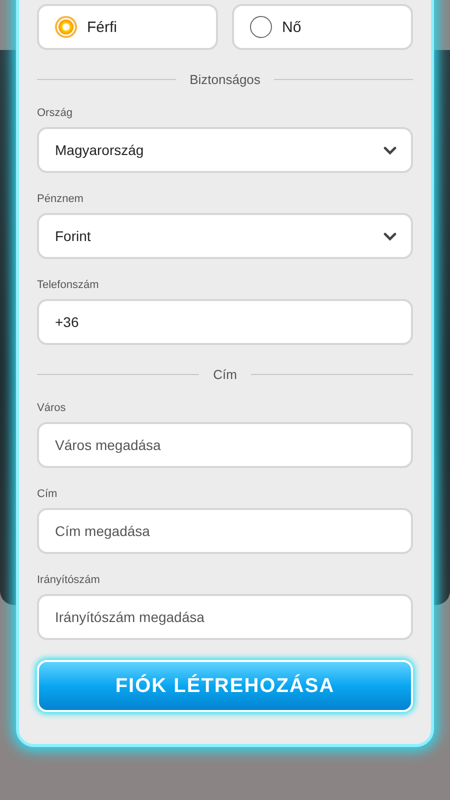 This screenshot has height=800, width=450. Describe the element at coordinates (322, 27) in the screenshot. I see `gender-option: Nő` at that location.